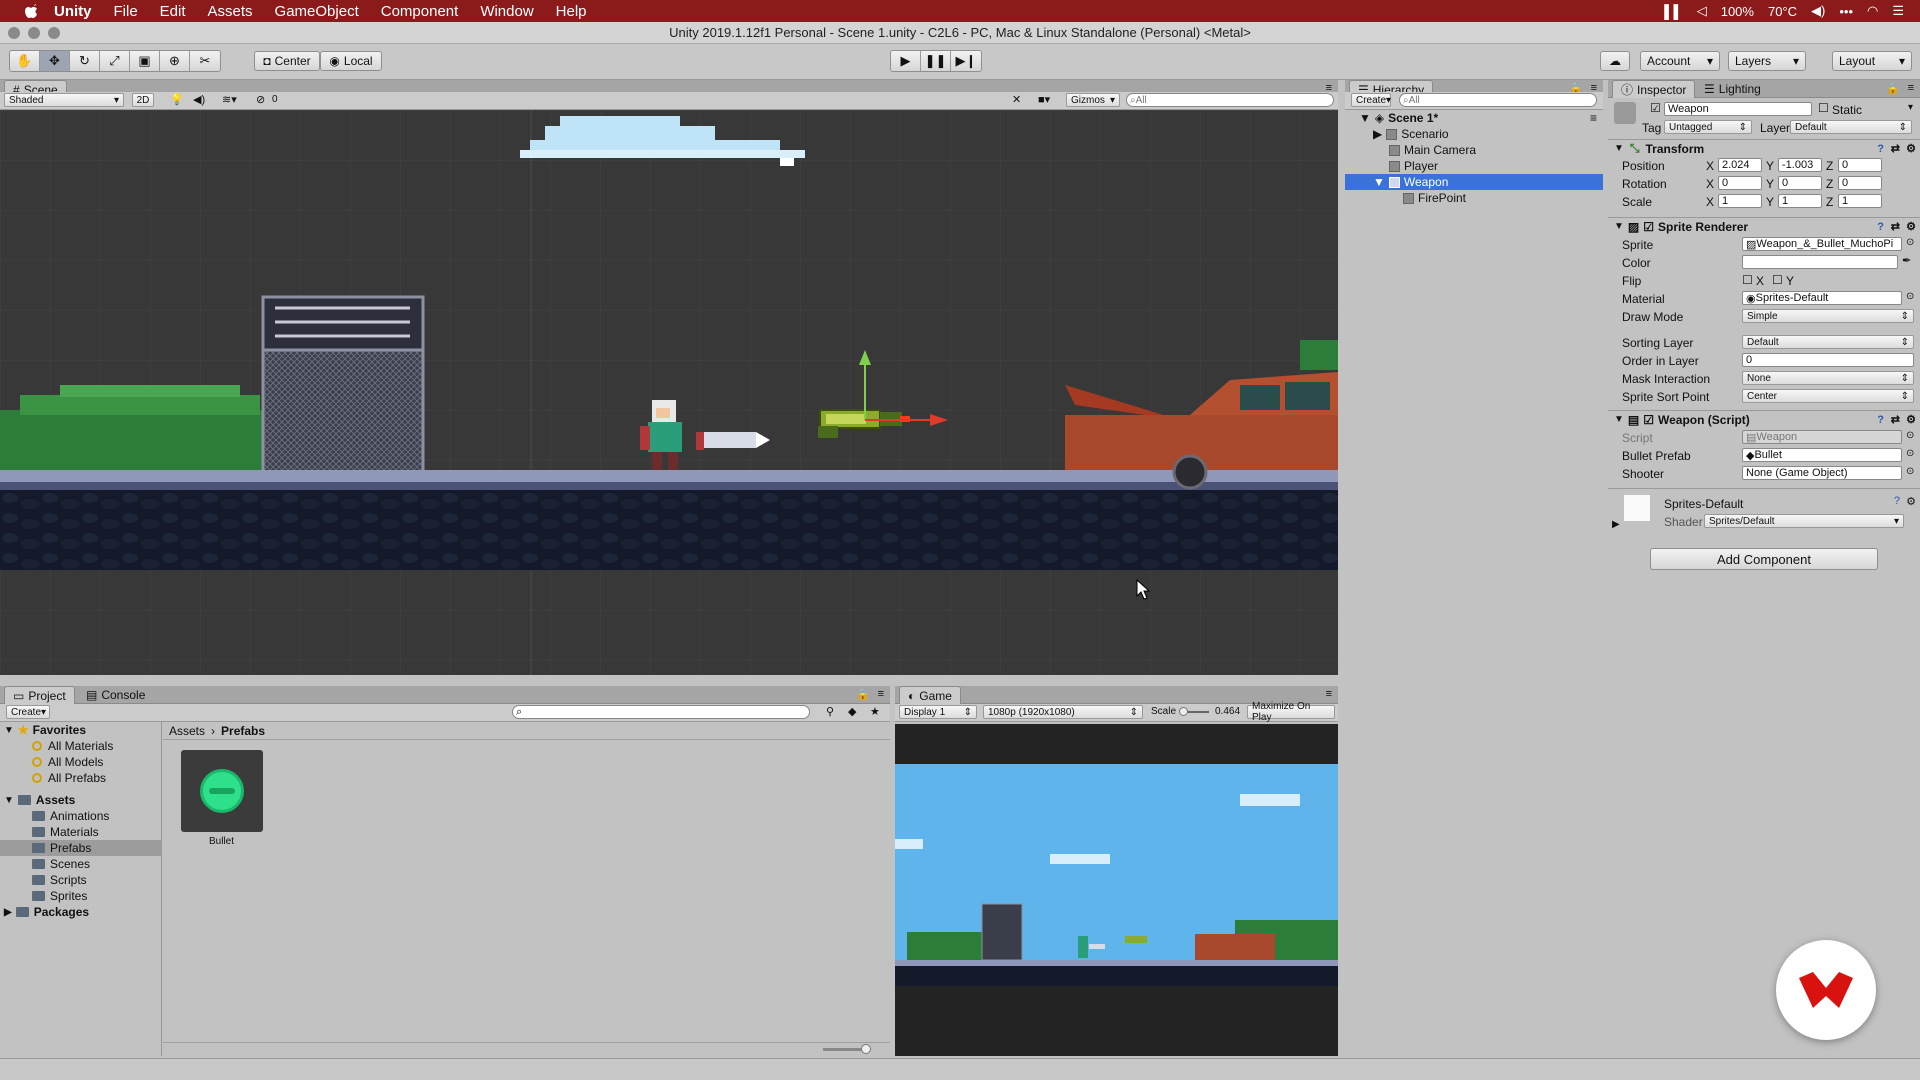 This screenshot has height=1080, width=1920. I want to click on transform-tool-icon: ⊕, so click(175, 61).